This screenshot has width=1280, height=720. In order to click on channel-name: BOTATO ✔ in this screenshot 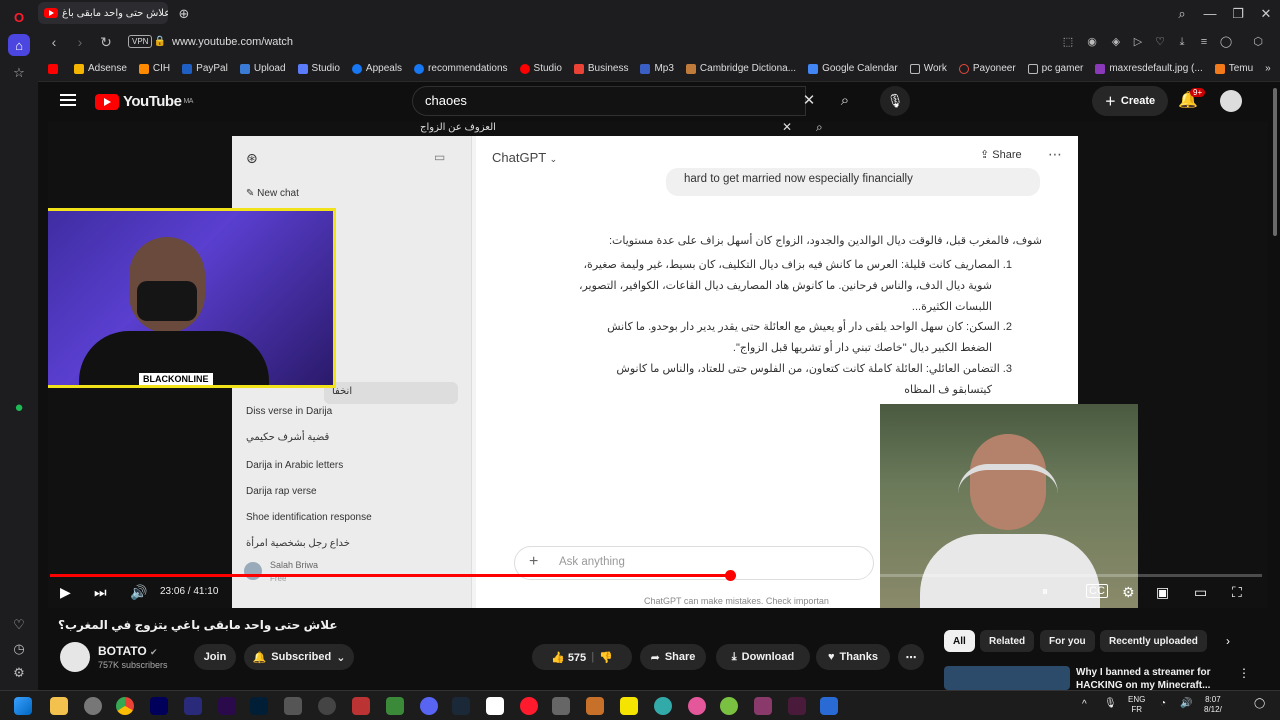, I will do `click(128, 651)`.